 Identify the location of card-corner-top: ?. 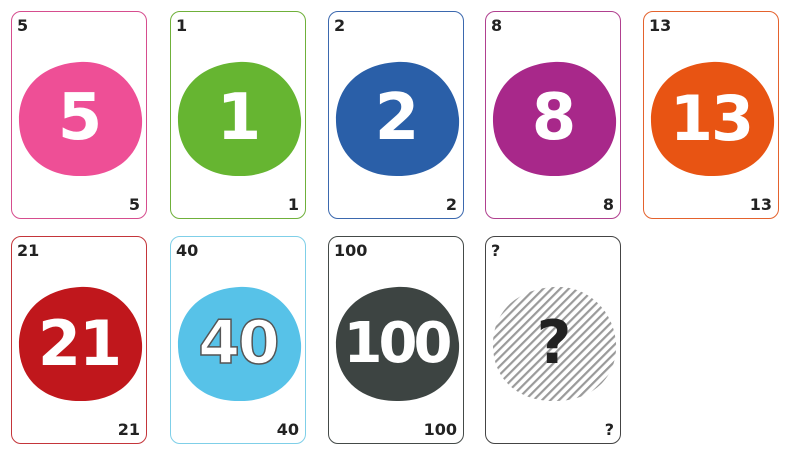
(496, 250).